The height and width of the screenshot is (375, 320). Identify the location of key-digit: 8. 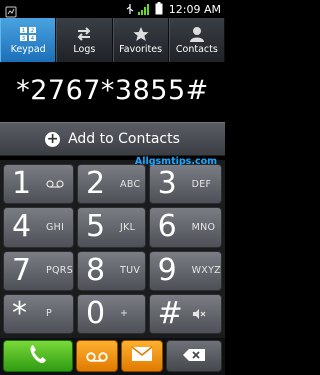
(96, 270).